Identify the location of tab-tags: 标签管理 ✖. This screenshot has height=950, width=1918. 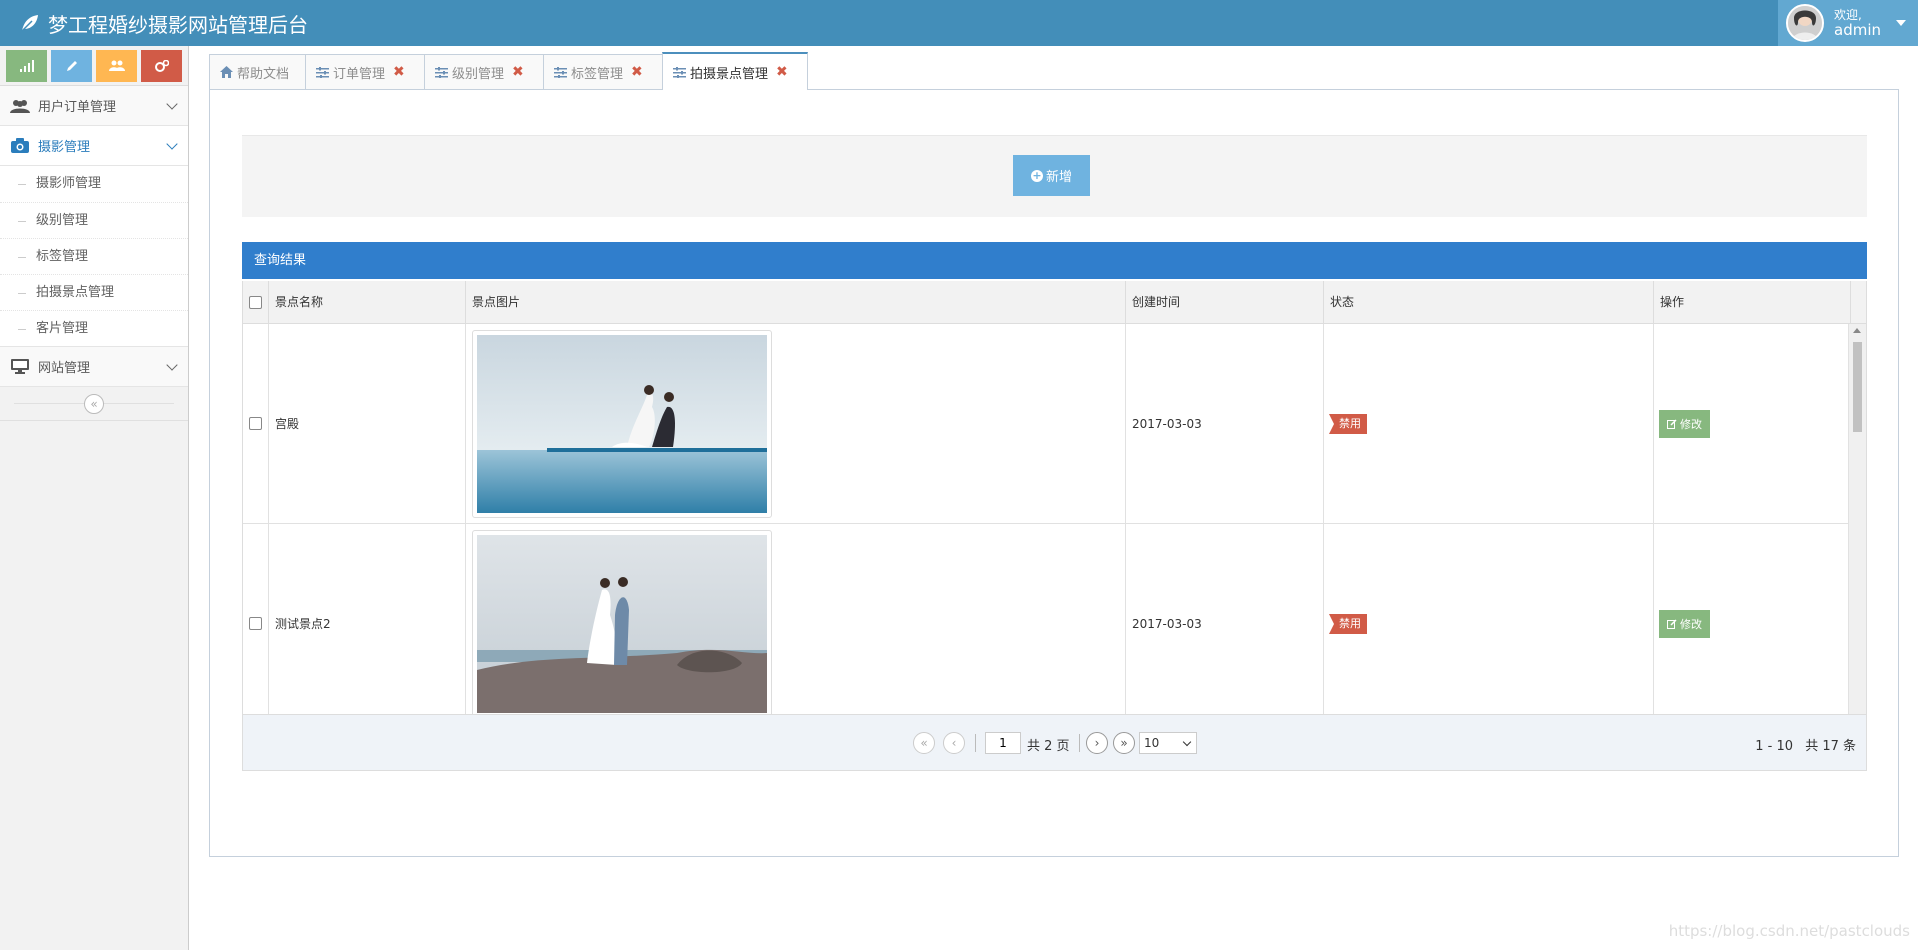
(603, 71).